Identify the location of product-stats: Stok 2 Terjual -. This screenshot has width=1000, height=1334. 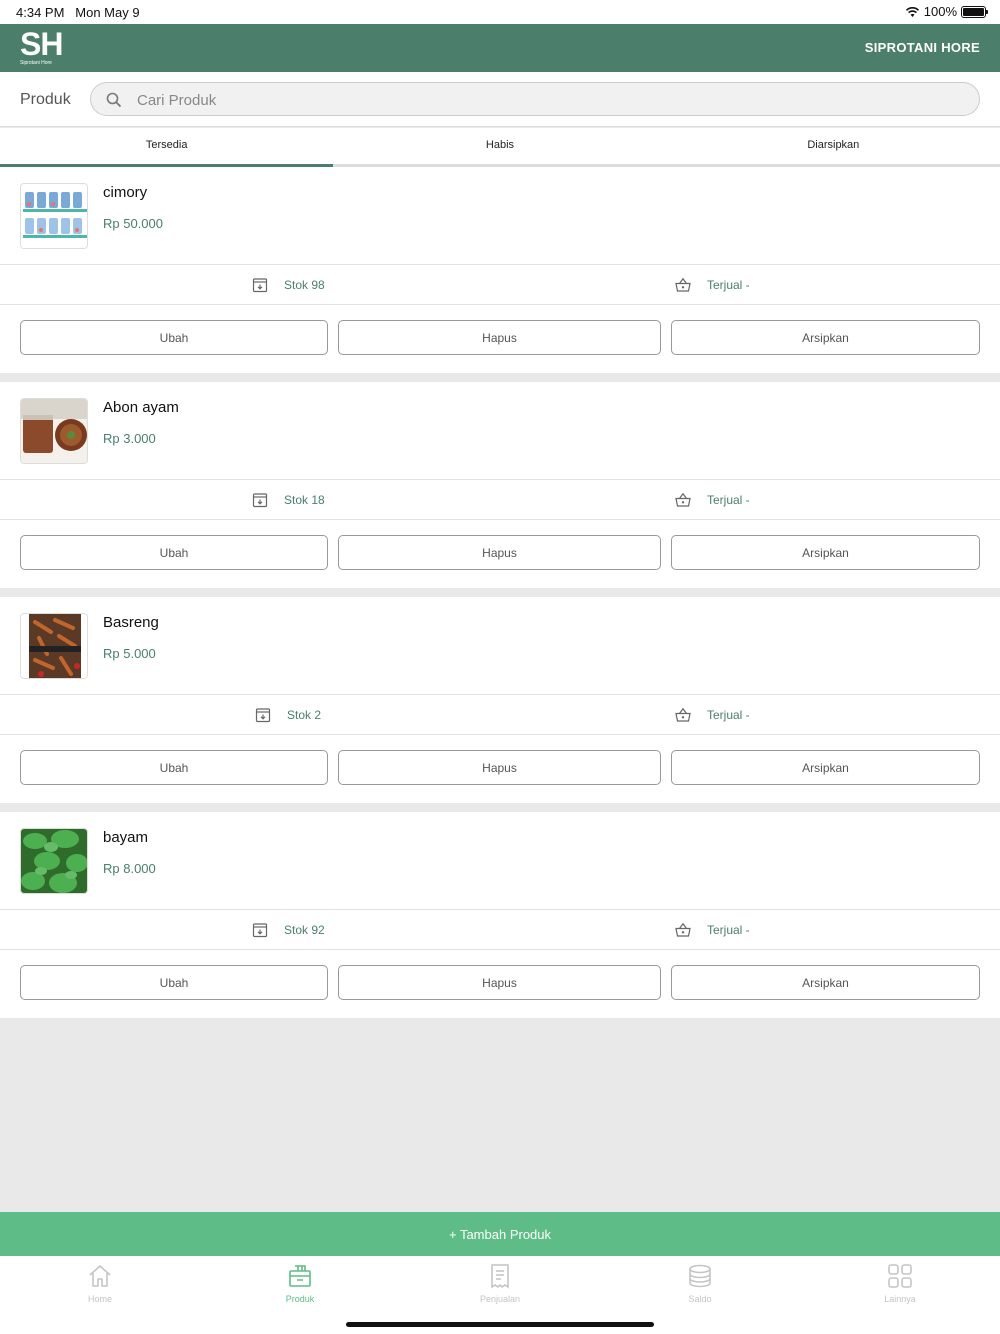
(500, 715).